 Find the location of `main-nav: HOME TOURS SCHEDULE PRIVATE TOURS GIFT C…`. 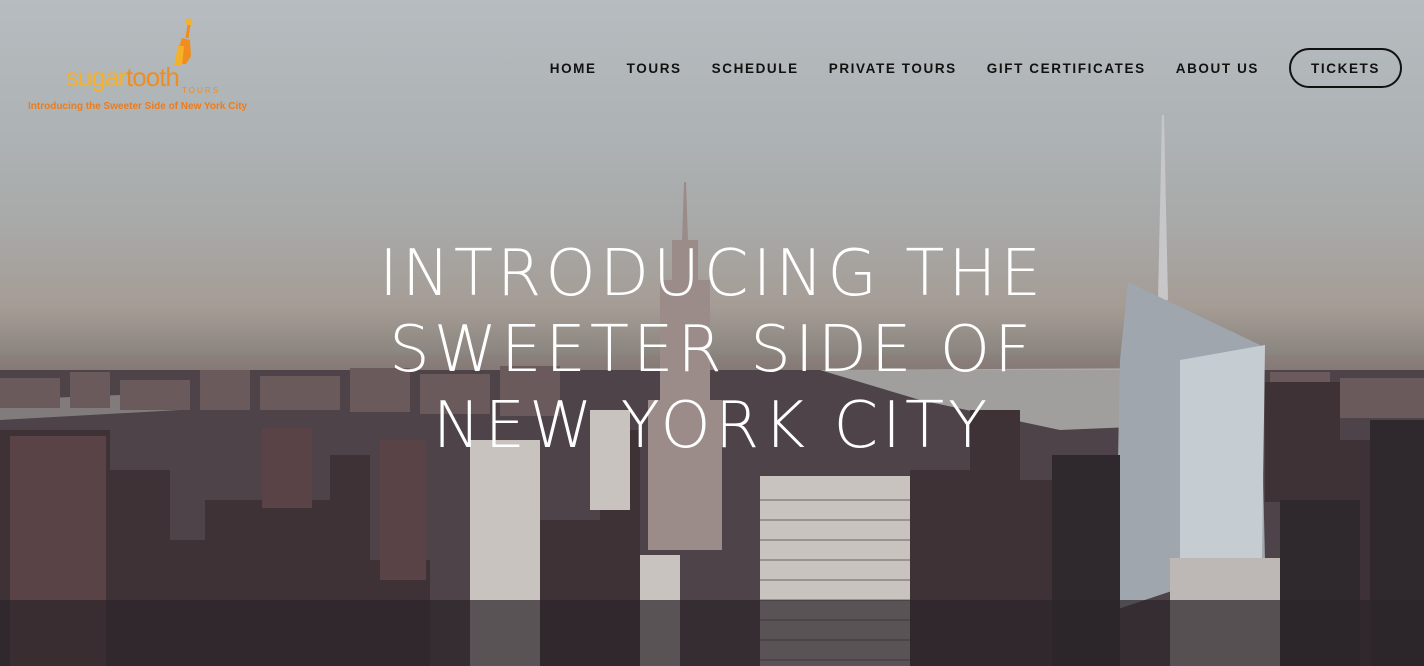

main-nav: HOME TOURS SCHEDULE PRIVATE TOURS GIFT C… is located at coordinates (961, 68).